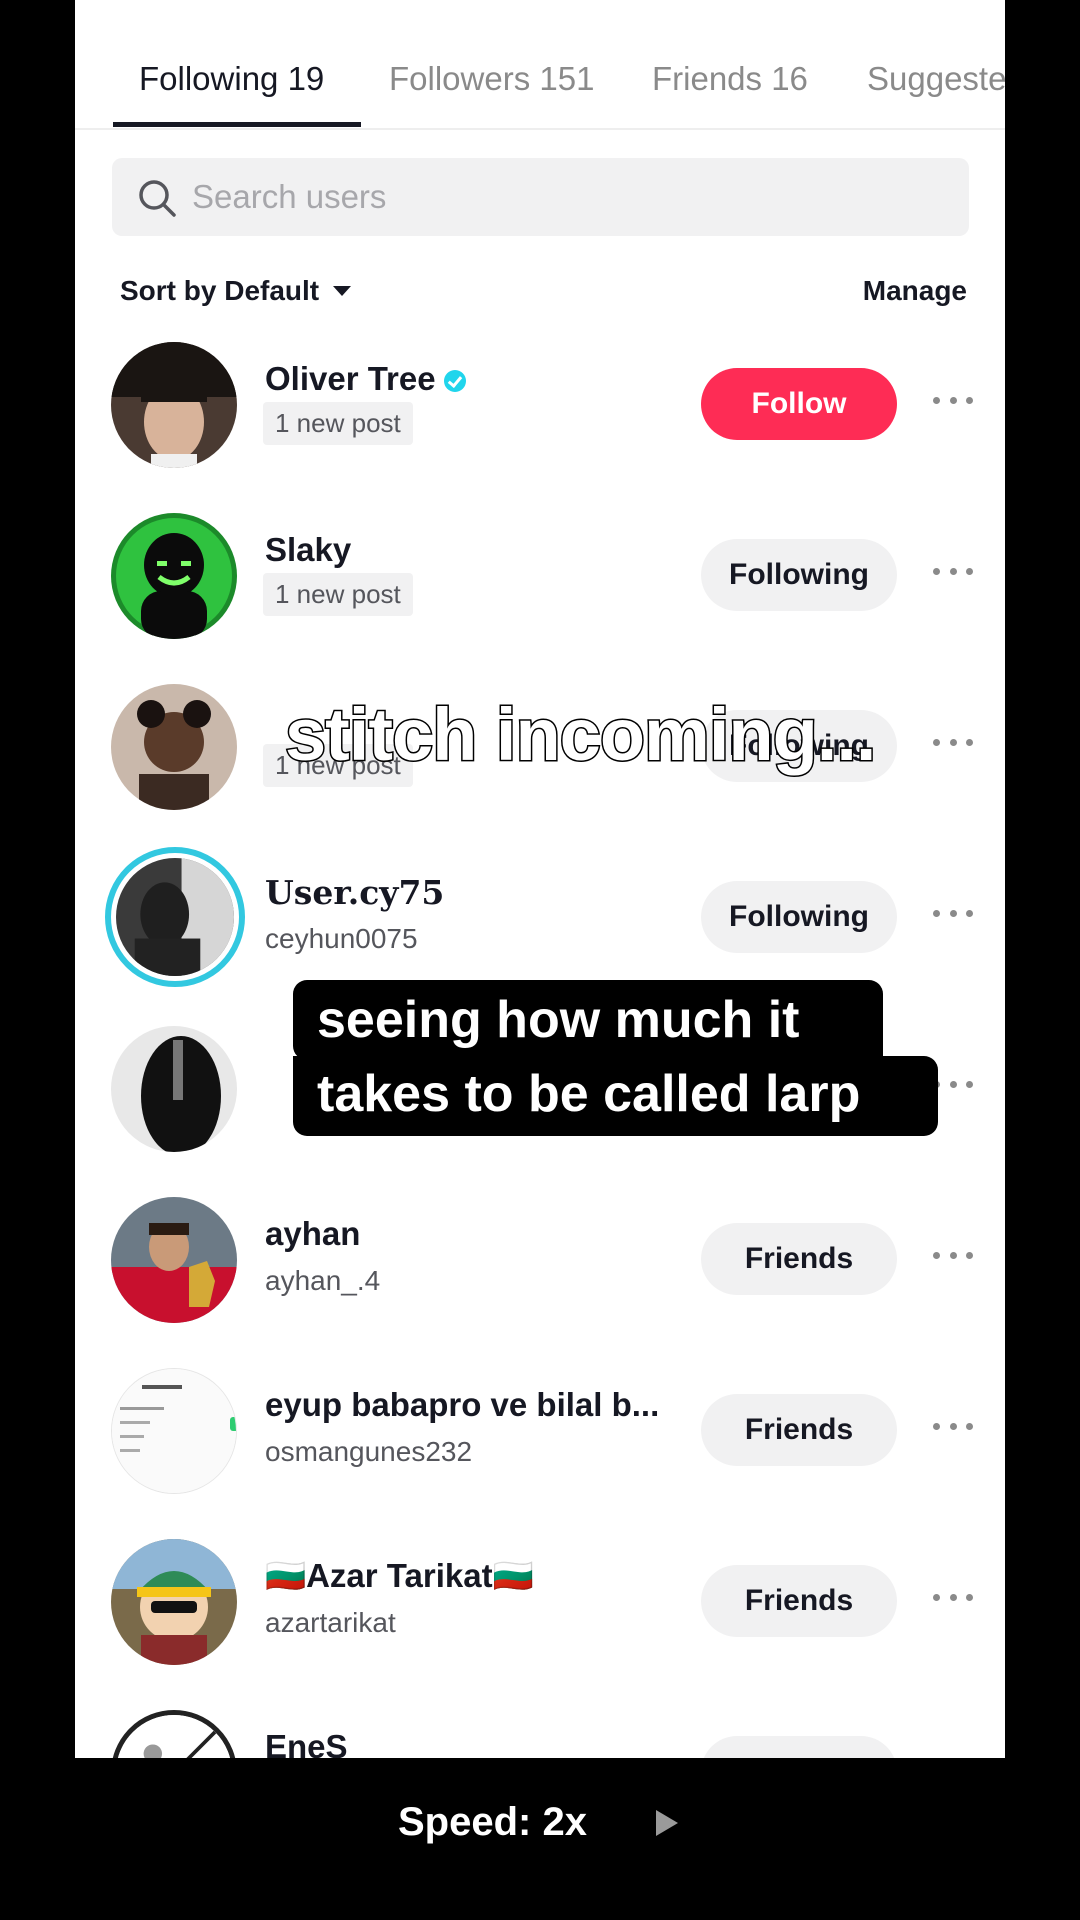 This screenshot has width=1080, height=1920. Describe the element at coordinates (799, 404) in the screenshot. I see `follow-button: Follow` at that location.